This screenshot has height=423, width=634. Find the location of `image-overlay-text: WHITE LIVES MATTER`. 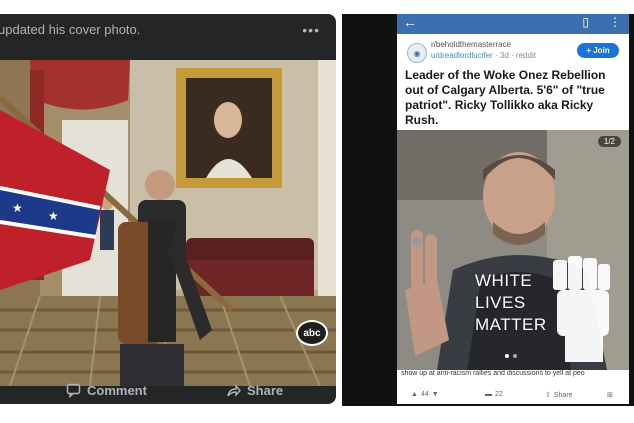

image-overlay-text: WHITE LIVES MATTER is located at coordinates (511, 303).